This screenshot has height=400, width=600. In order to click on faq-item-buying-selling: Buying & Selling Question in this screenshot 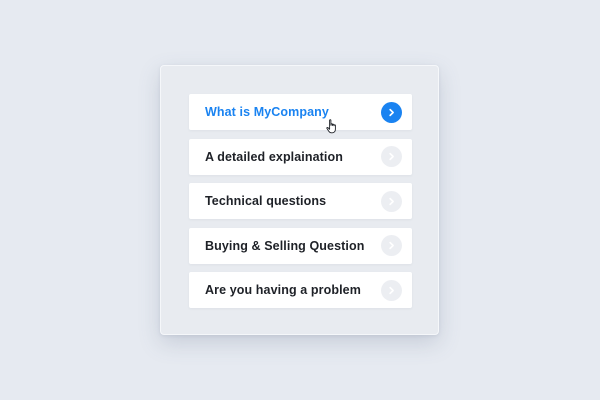, I will do `click(300, 245)`.